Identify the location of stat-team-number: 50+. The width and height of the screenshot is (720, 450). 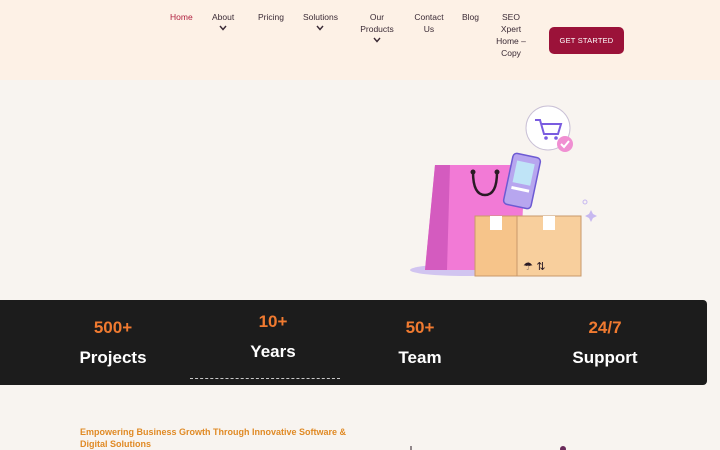
(420, 327).